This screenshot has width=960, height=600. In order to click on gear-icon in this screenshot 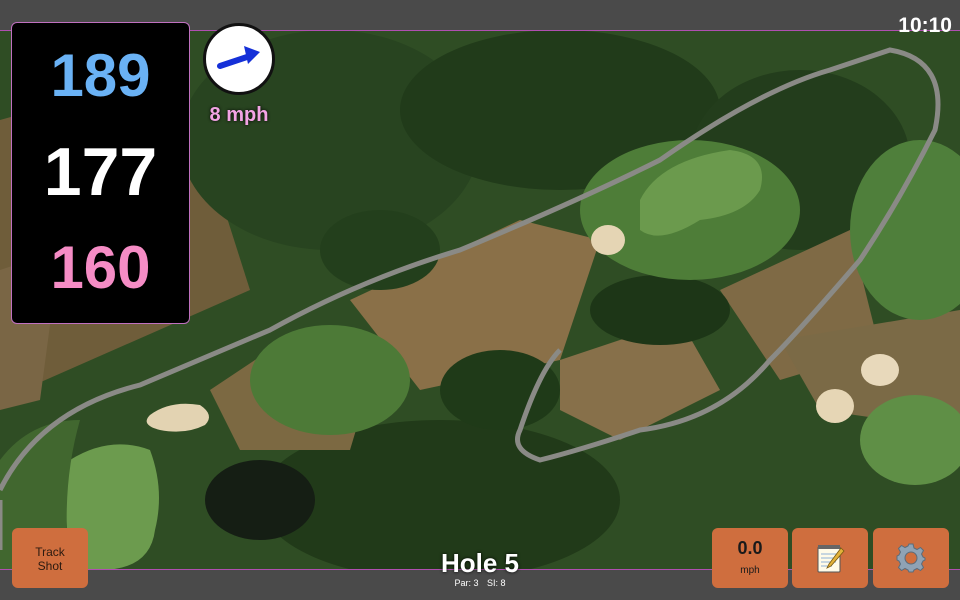, I will do `click(911, 558)`.